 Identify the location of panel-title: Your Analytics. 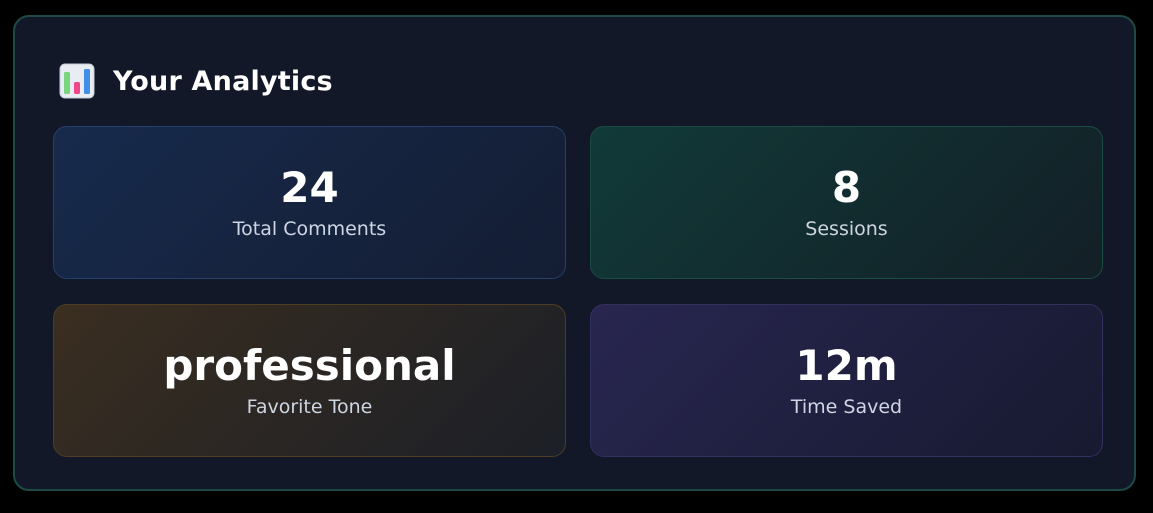
(223, 81).